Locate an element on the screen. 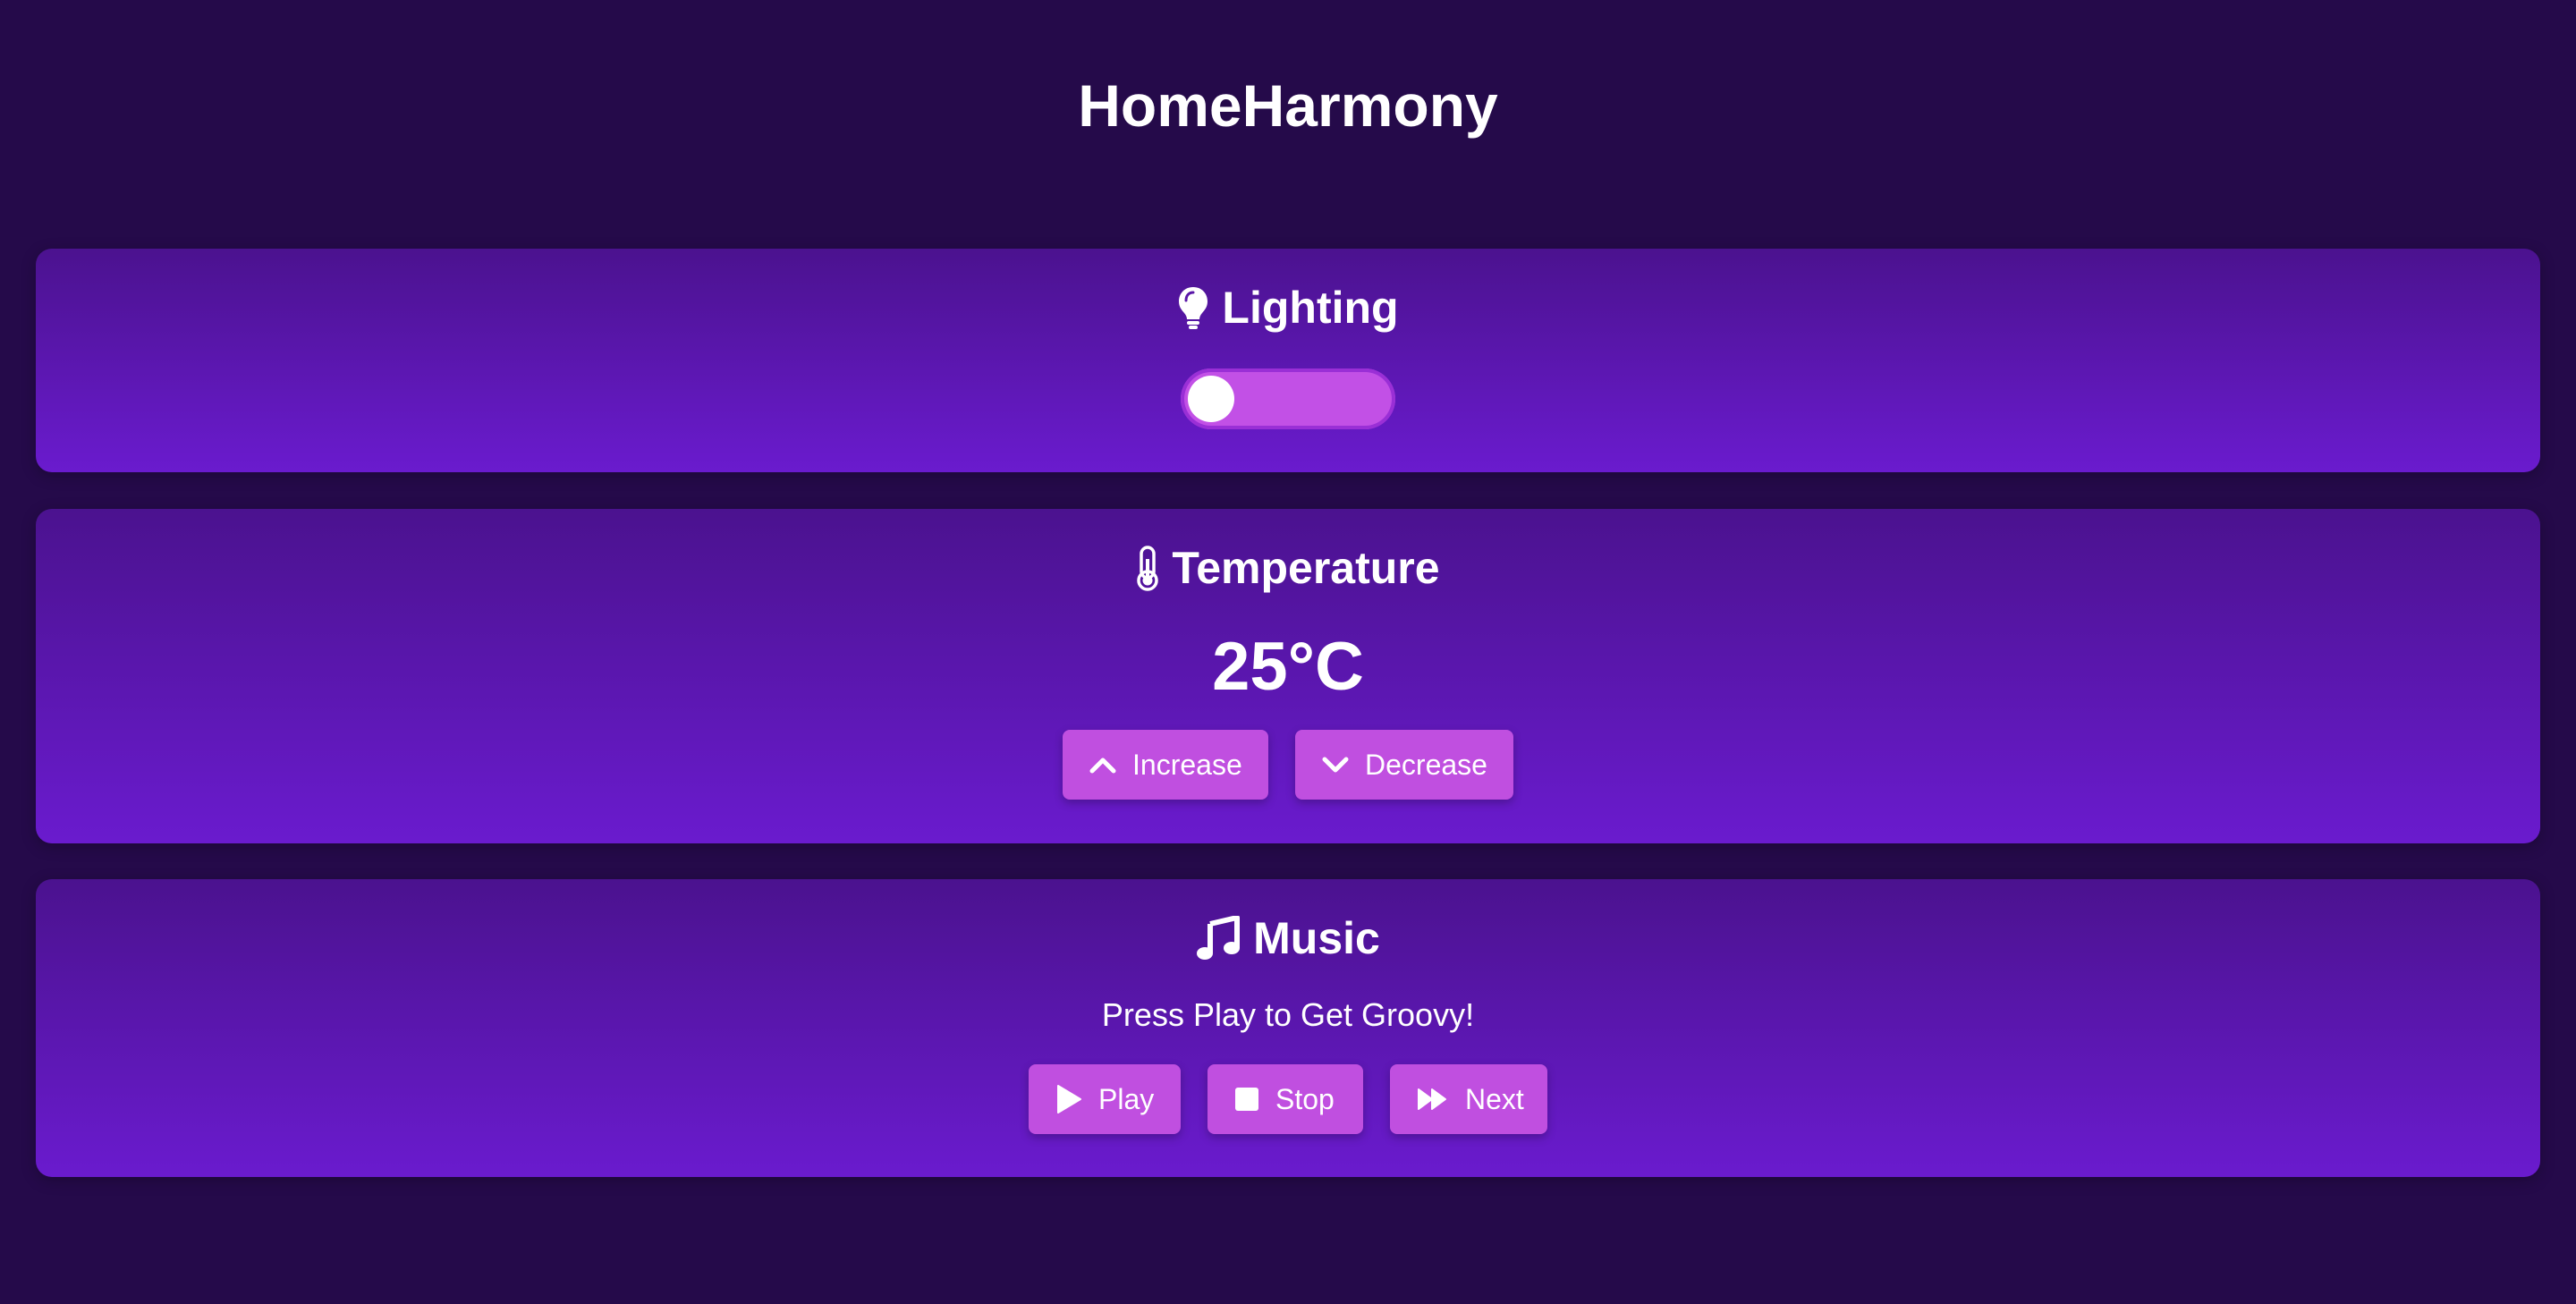  music-tagline: Press Play to Get Groovy! is located at coordinates (1288, 1015).